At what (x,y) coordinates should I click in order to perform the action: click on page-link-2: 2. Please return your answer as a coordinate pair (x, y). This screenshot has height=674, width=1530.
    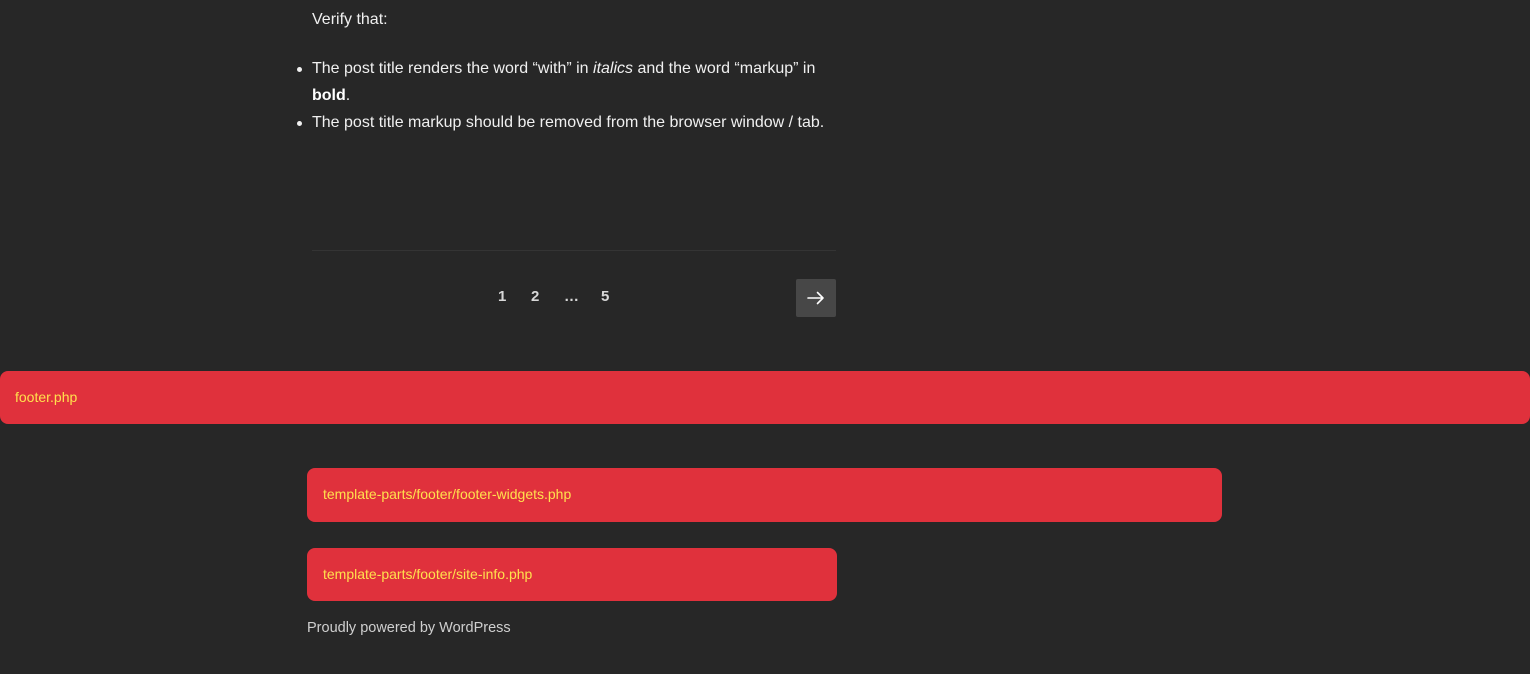
    Looking at the image, I should click on (535, 297).